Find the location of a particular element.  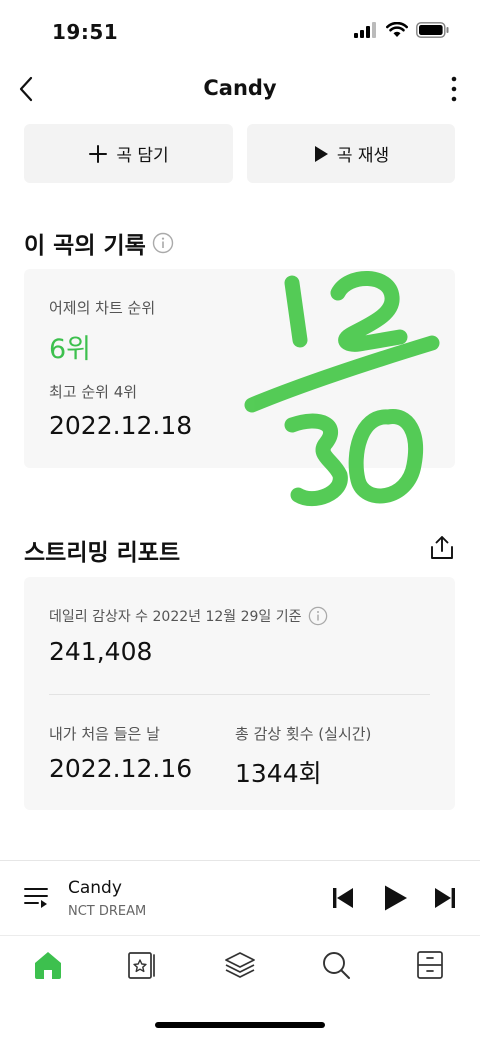

total-plays-label: 총 감상 횟수 (실시간) is located at coordinates (303, 734).